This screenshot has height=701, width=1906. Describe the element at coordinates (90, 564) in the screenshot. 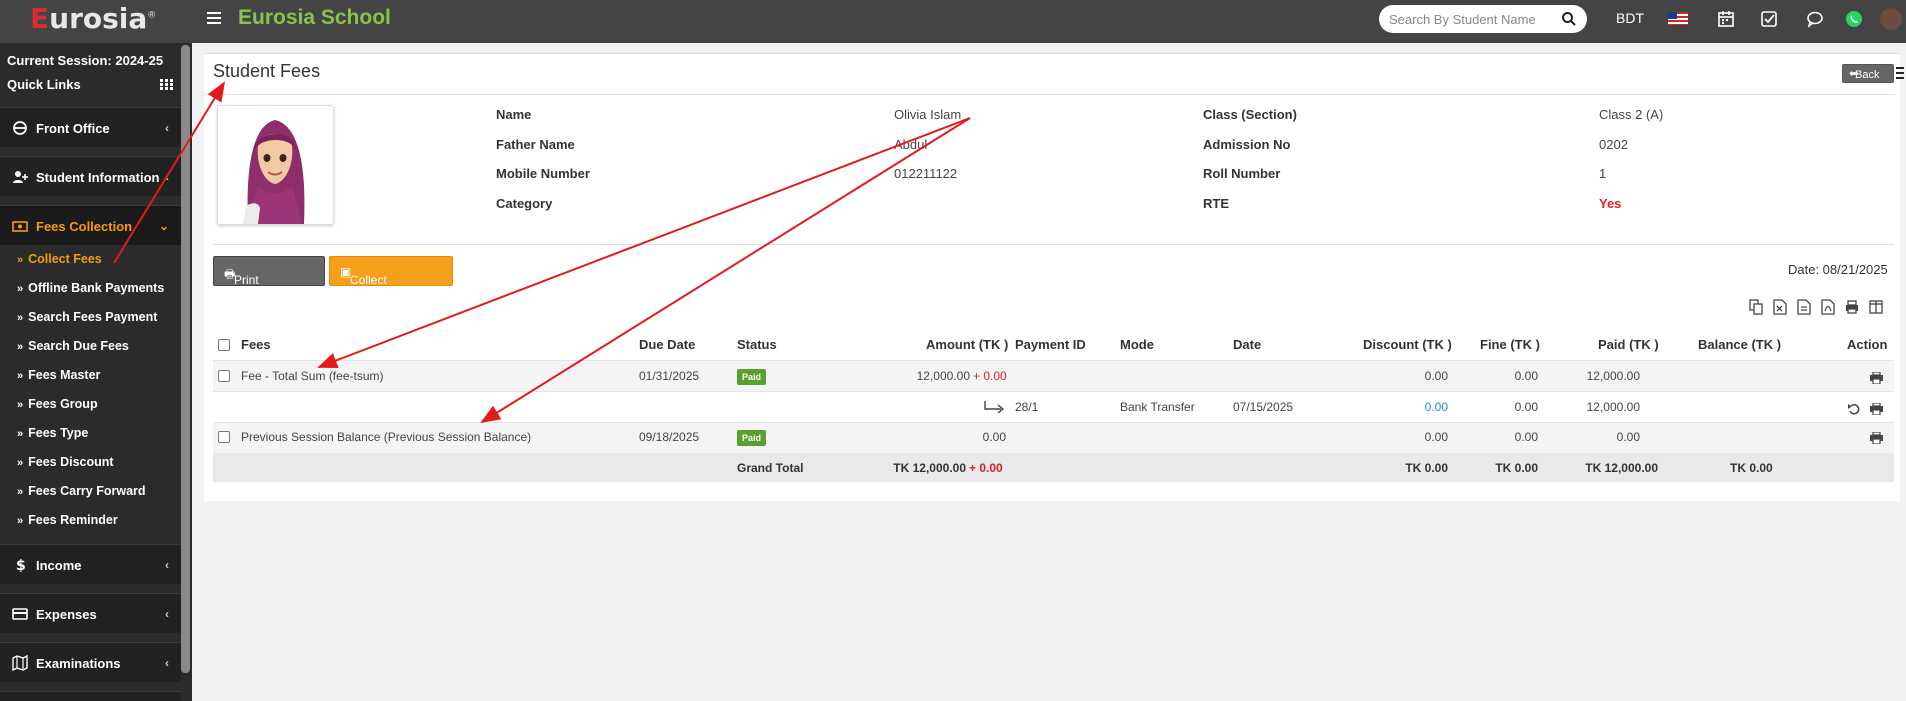

I see `nav-income: $ Income ‹` at that location.